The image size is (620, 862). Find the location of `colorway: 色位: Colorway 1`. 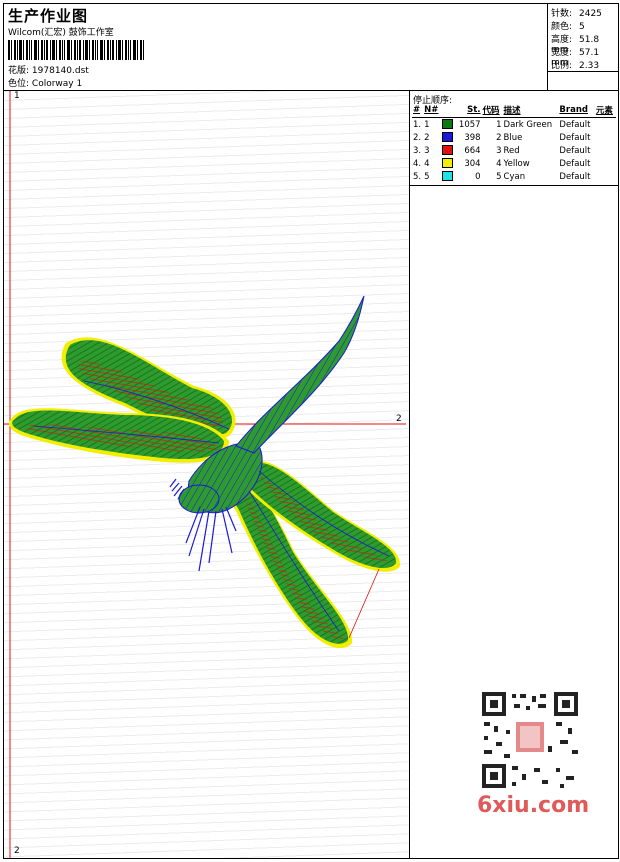

colorway: 色位: Colorway 1 is located at coordinates (45, 82).